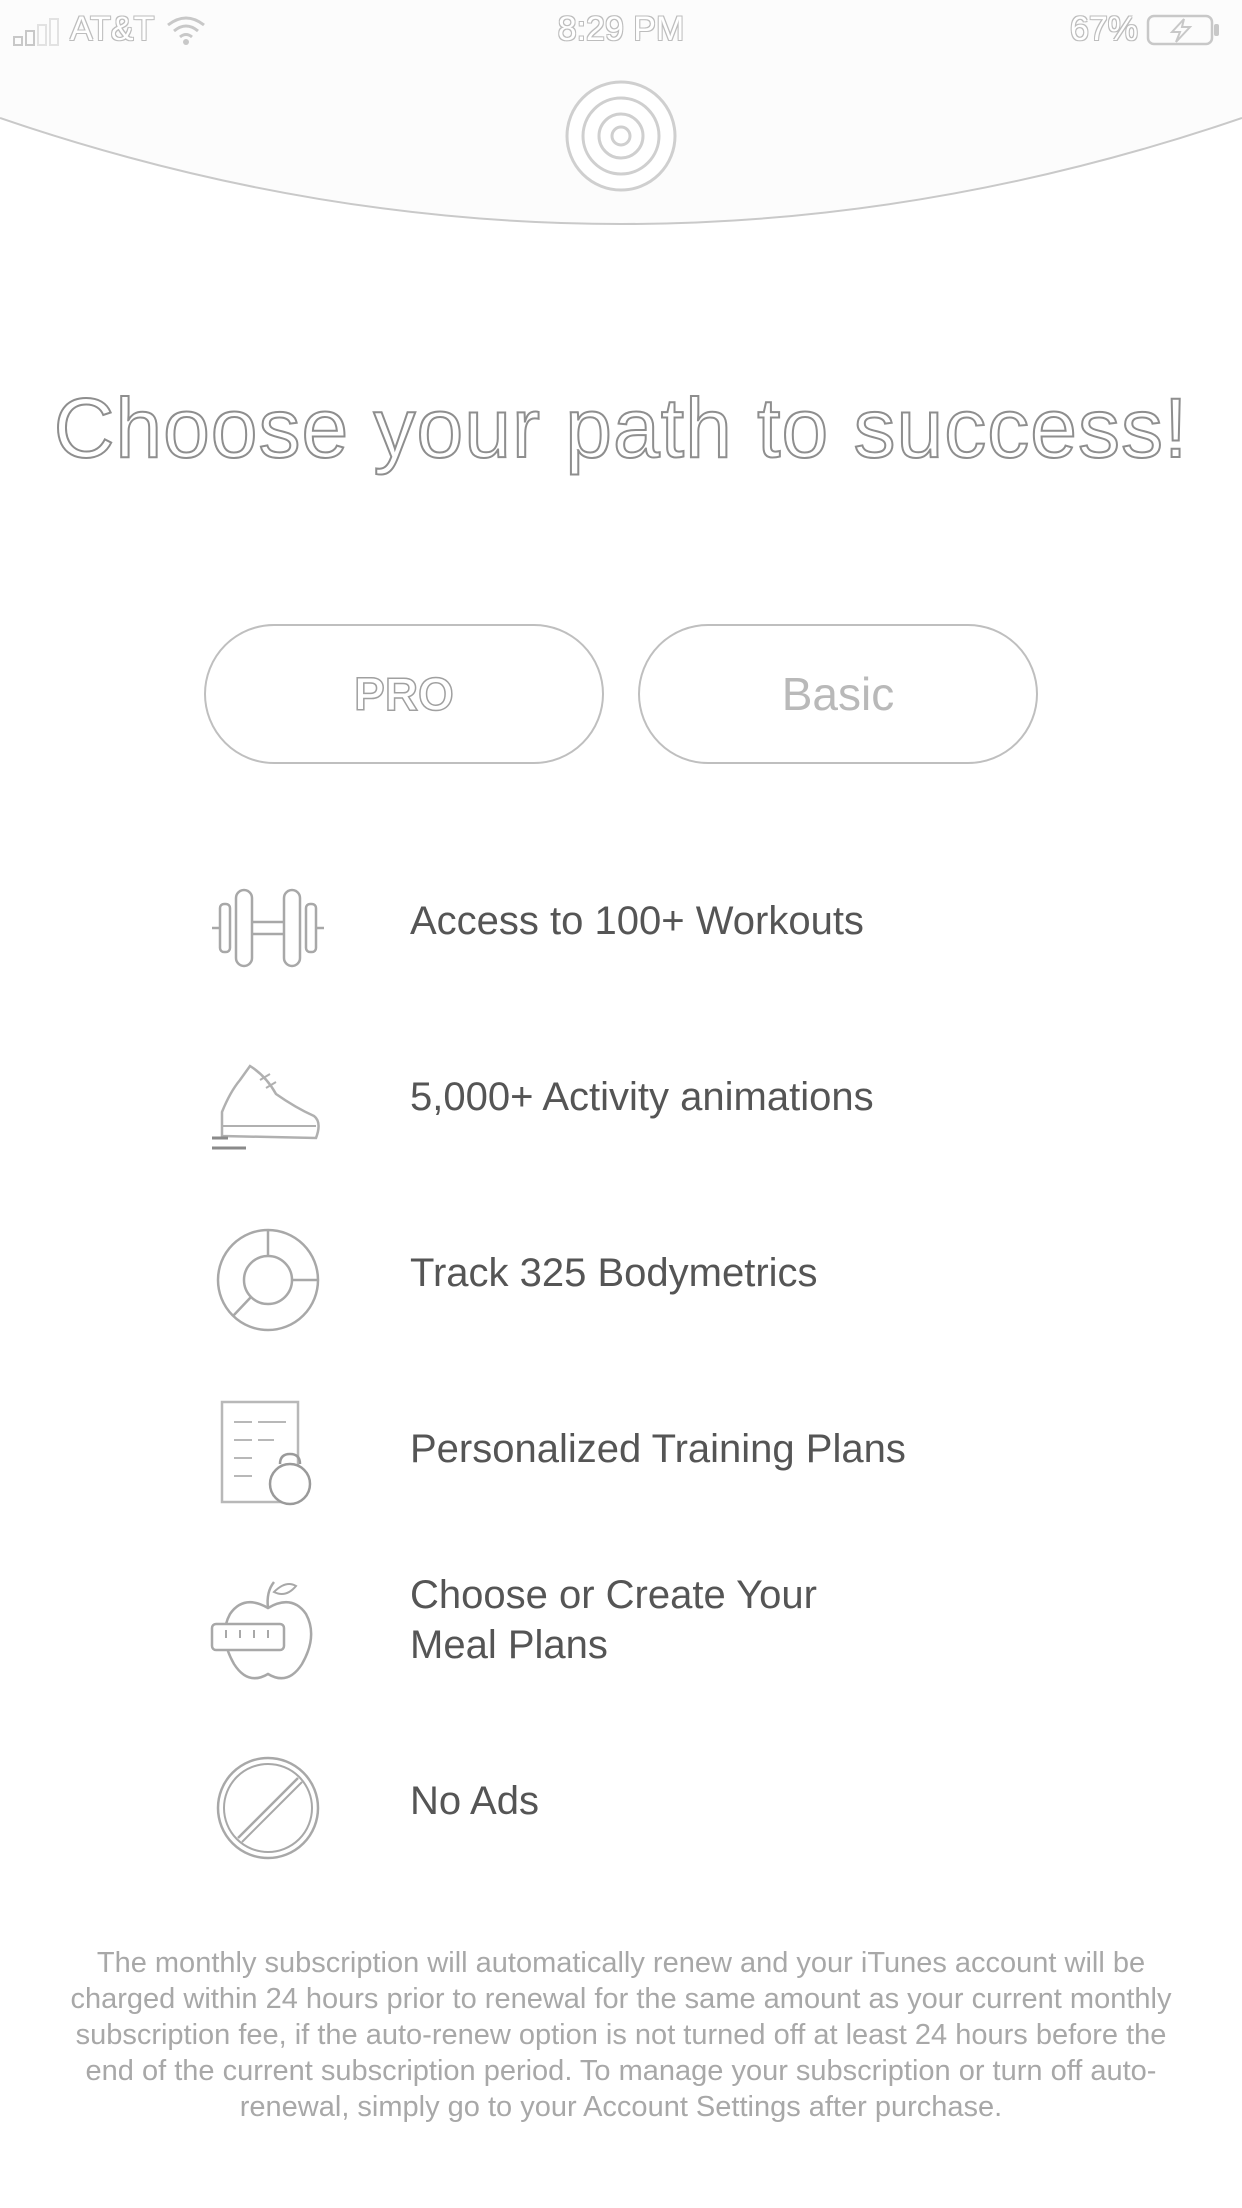 This screenshot has width=1242, height=2208. What do you see at coordinates (268, 1280) in the screenshot?
I see `pie-chart-icon` at bounding box center [268, 1280].